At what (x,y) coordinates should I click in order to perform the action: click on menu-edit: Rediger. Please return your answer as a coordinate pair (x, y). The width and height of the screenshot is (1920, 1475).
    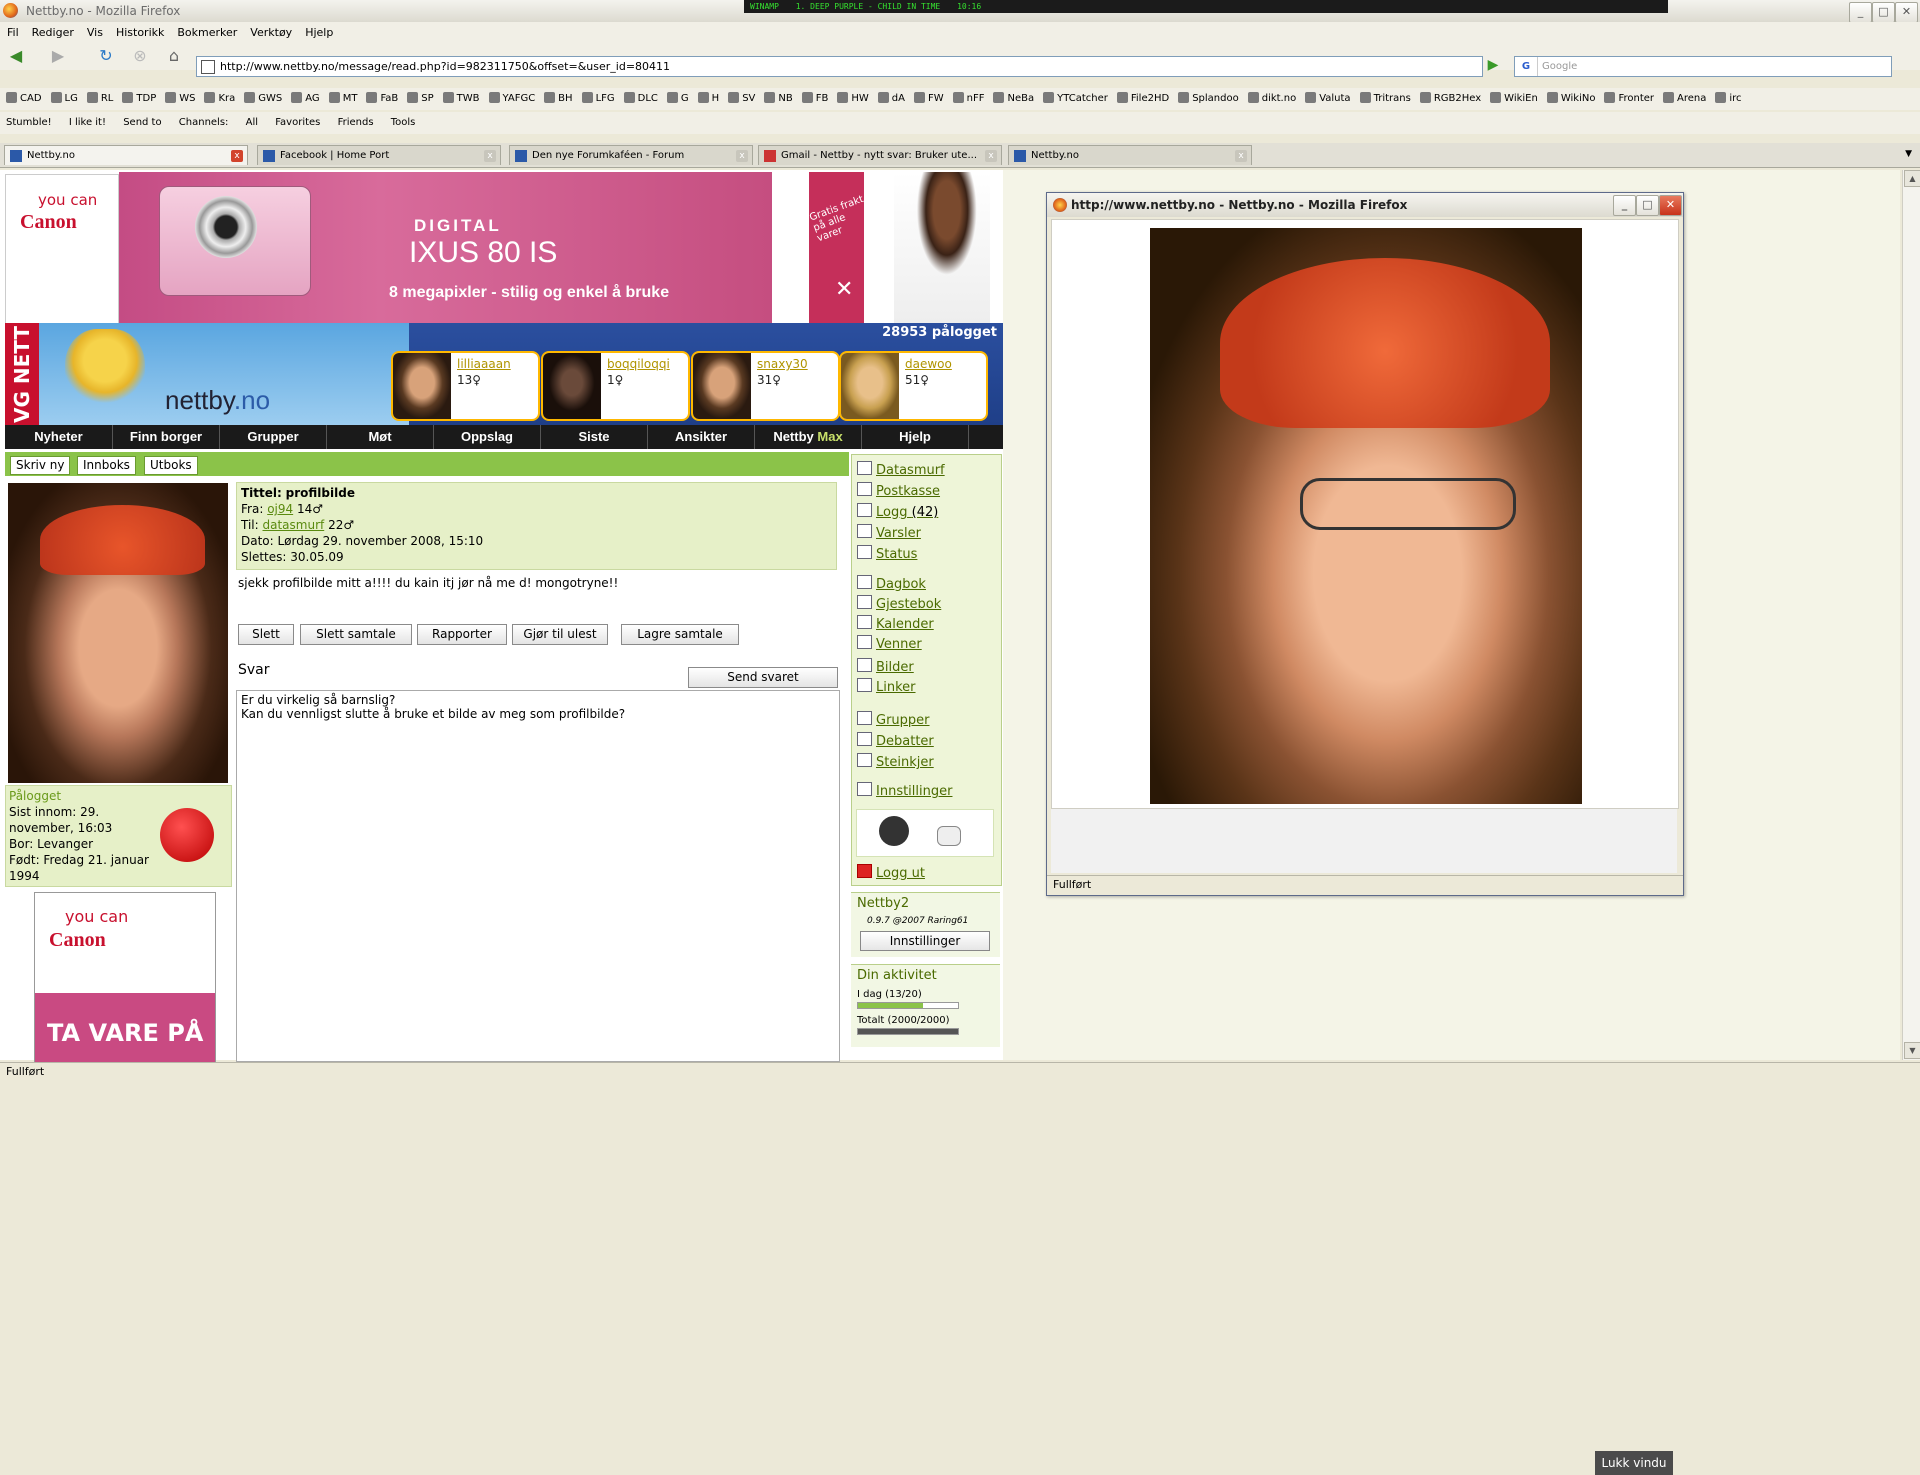
    Looking at the image, I should click on (52, 30).